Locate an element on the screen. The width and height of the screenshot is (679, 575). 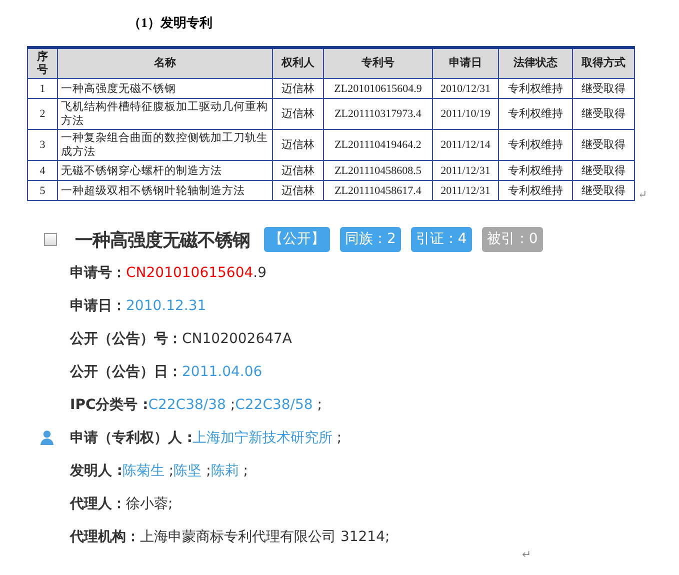
field-label: 公开（公告）号： is located at coordinates (126, 339).